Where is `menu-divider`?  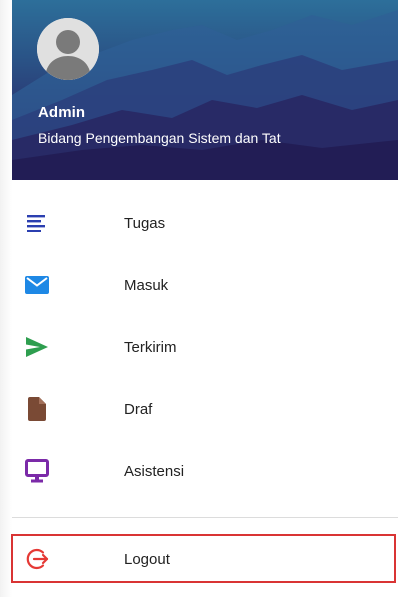
menu-divider is located at coordinates (205, 517).